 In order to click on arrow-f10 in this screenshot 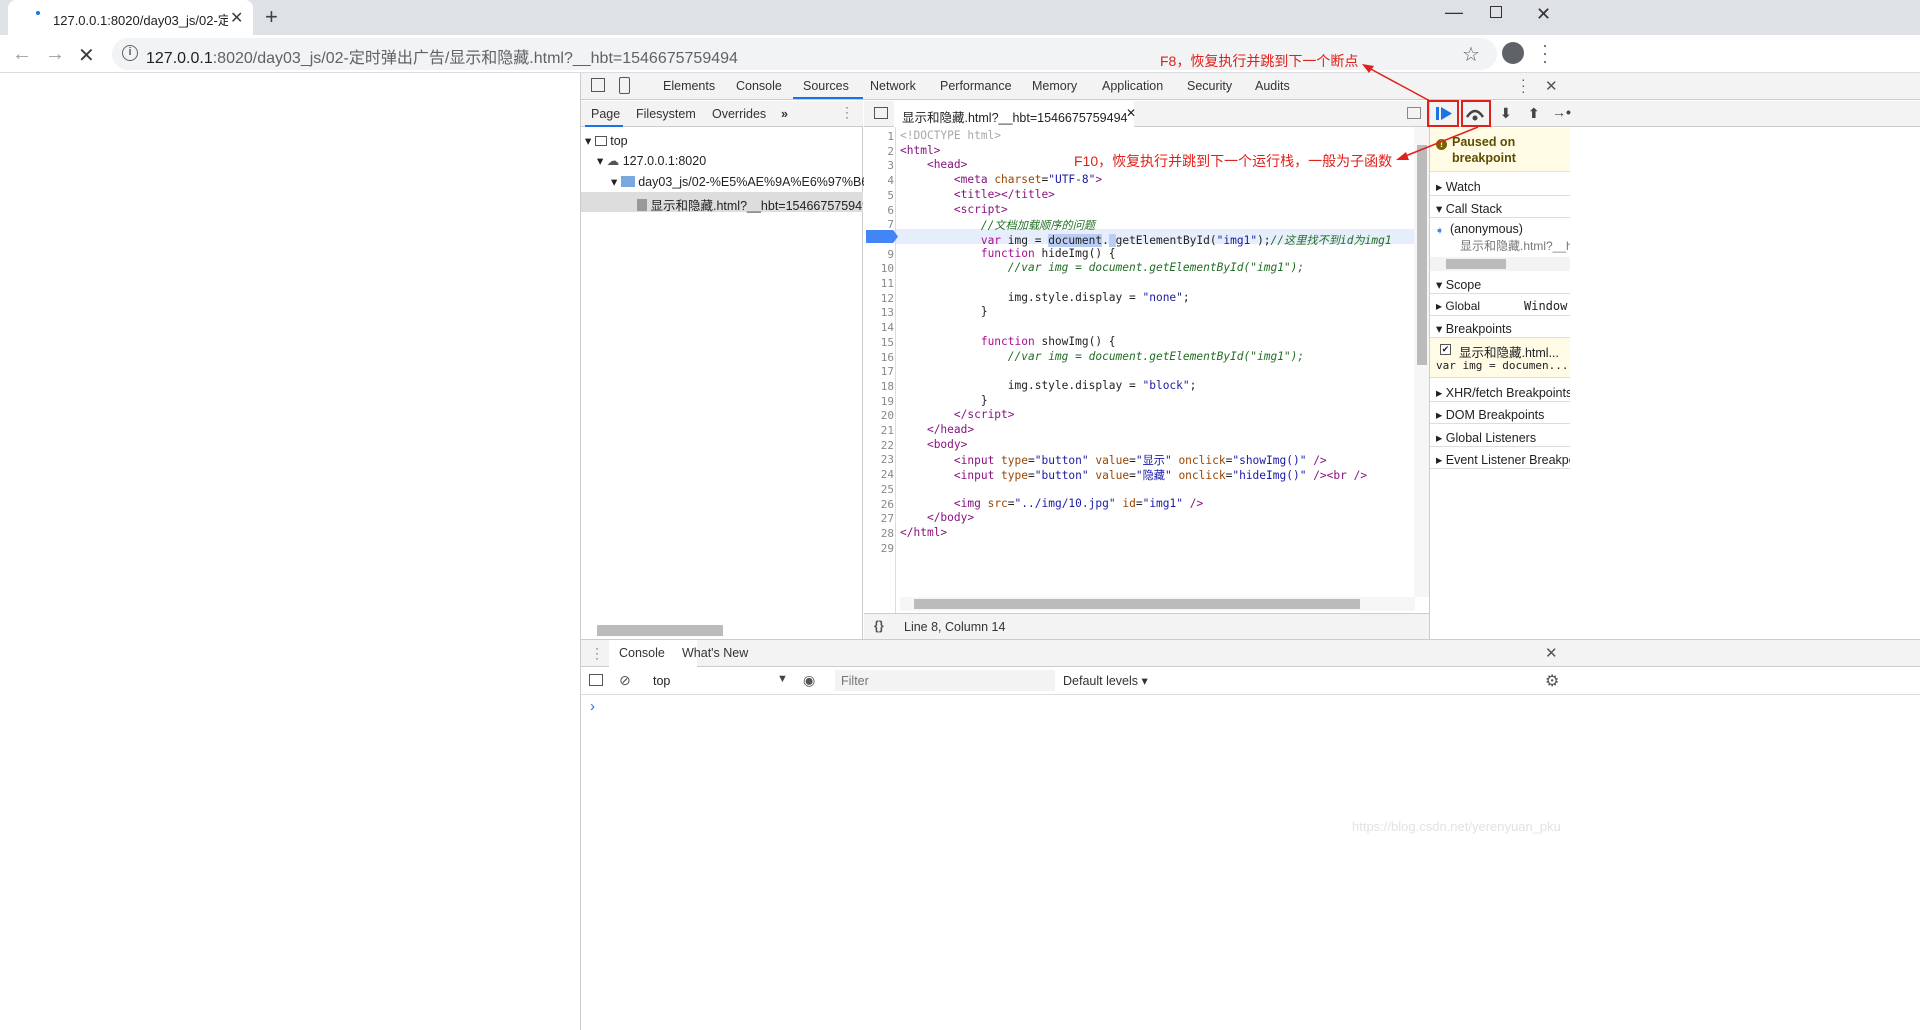, I will do `click(1440, 142)`.